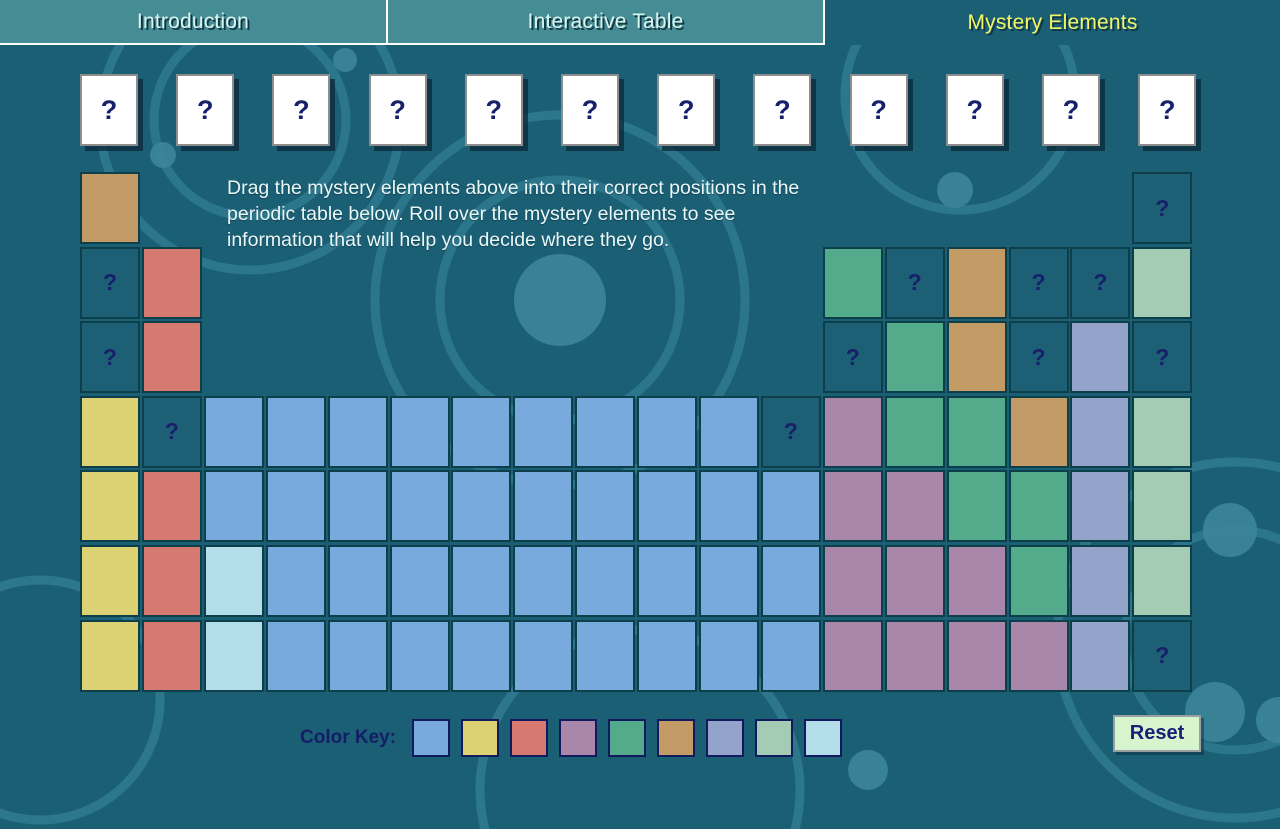  Describe the element at coordinates (1052, 22) in the screenshot. I see `tab-mystery-elements: Mystery Elements` at that location.